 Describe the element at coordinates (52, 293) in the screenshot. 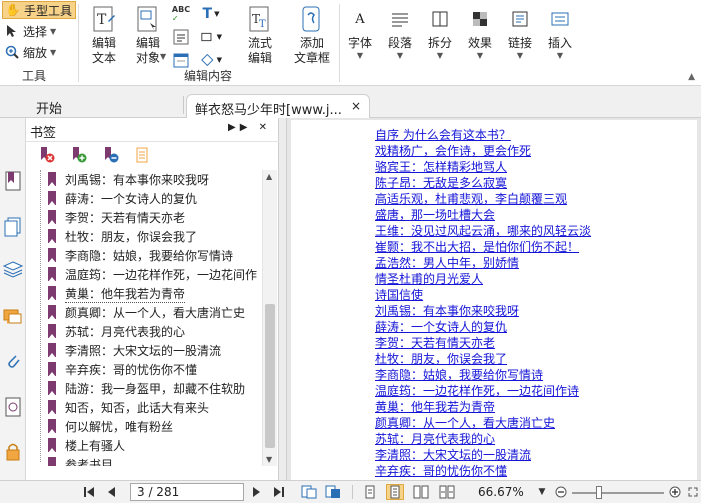

I see `bookmark-icon` at that location.